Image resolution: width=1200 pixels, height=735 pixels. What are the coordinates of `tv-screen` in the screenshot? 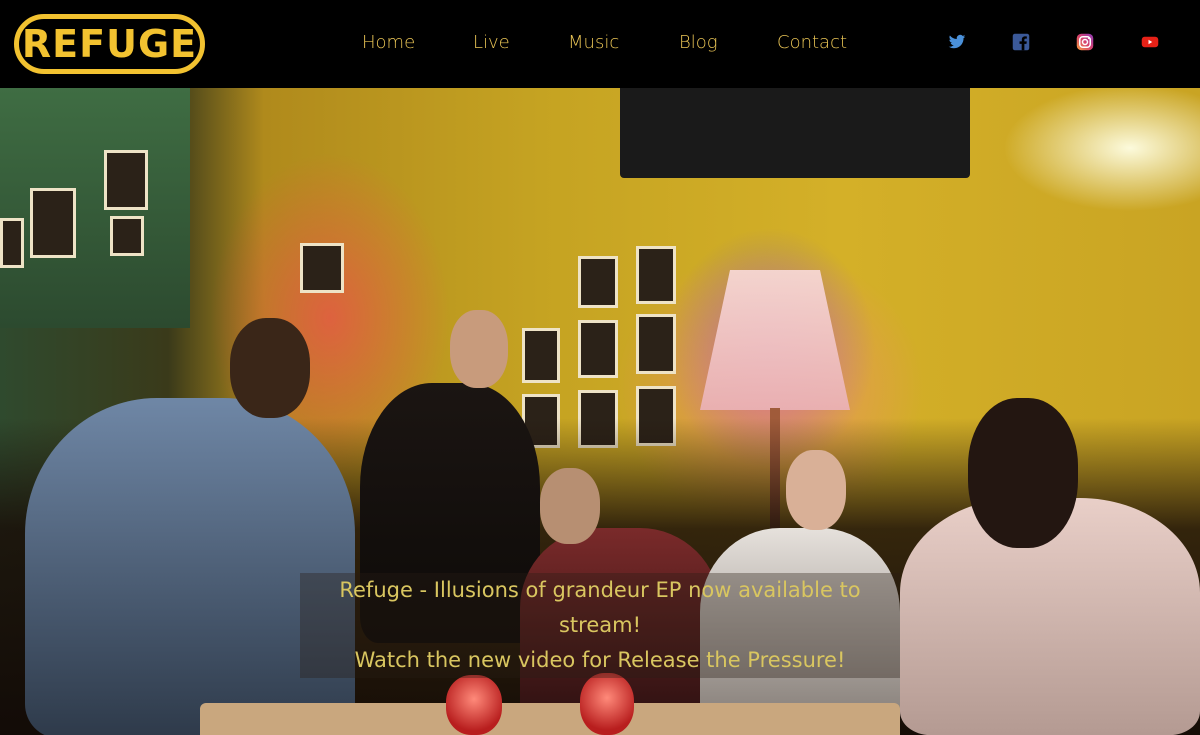 It's located at (795, 133).